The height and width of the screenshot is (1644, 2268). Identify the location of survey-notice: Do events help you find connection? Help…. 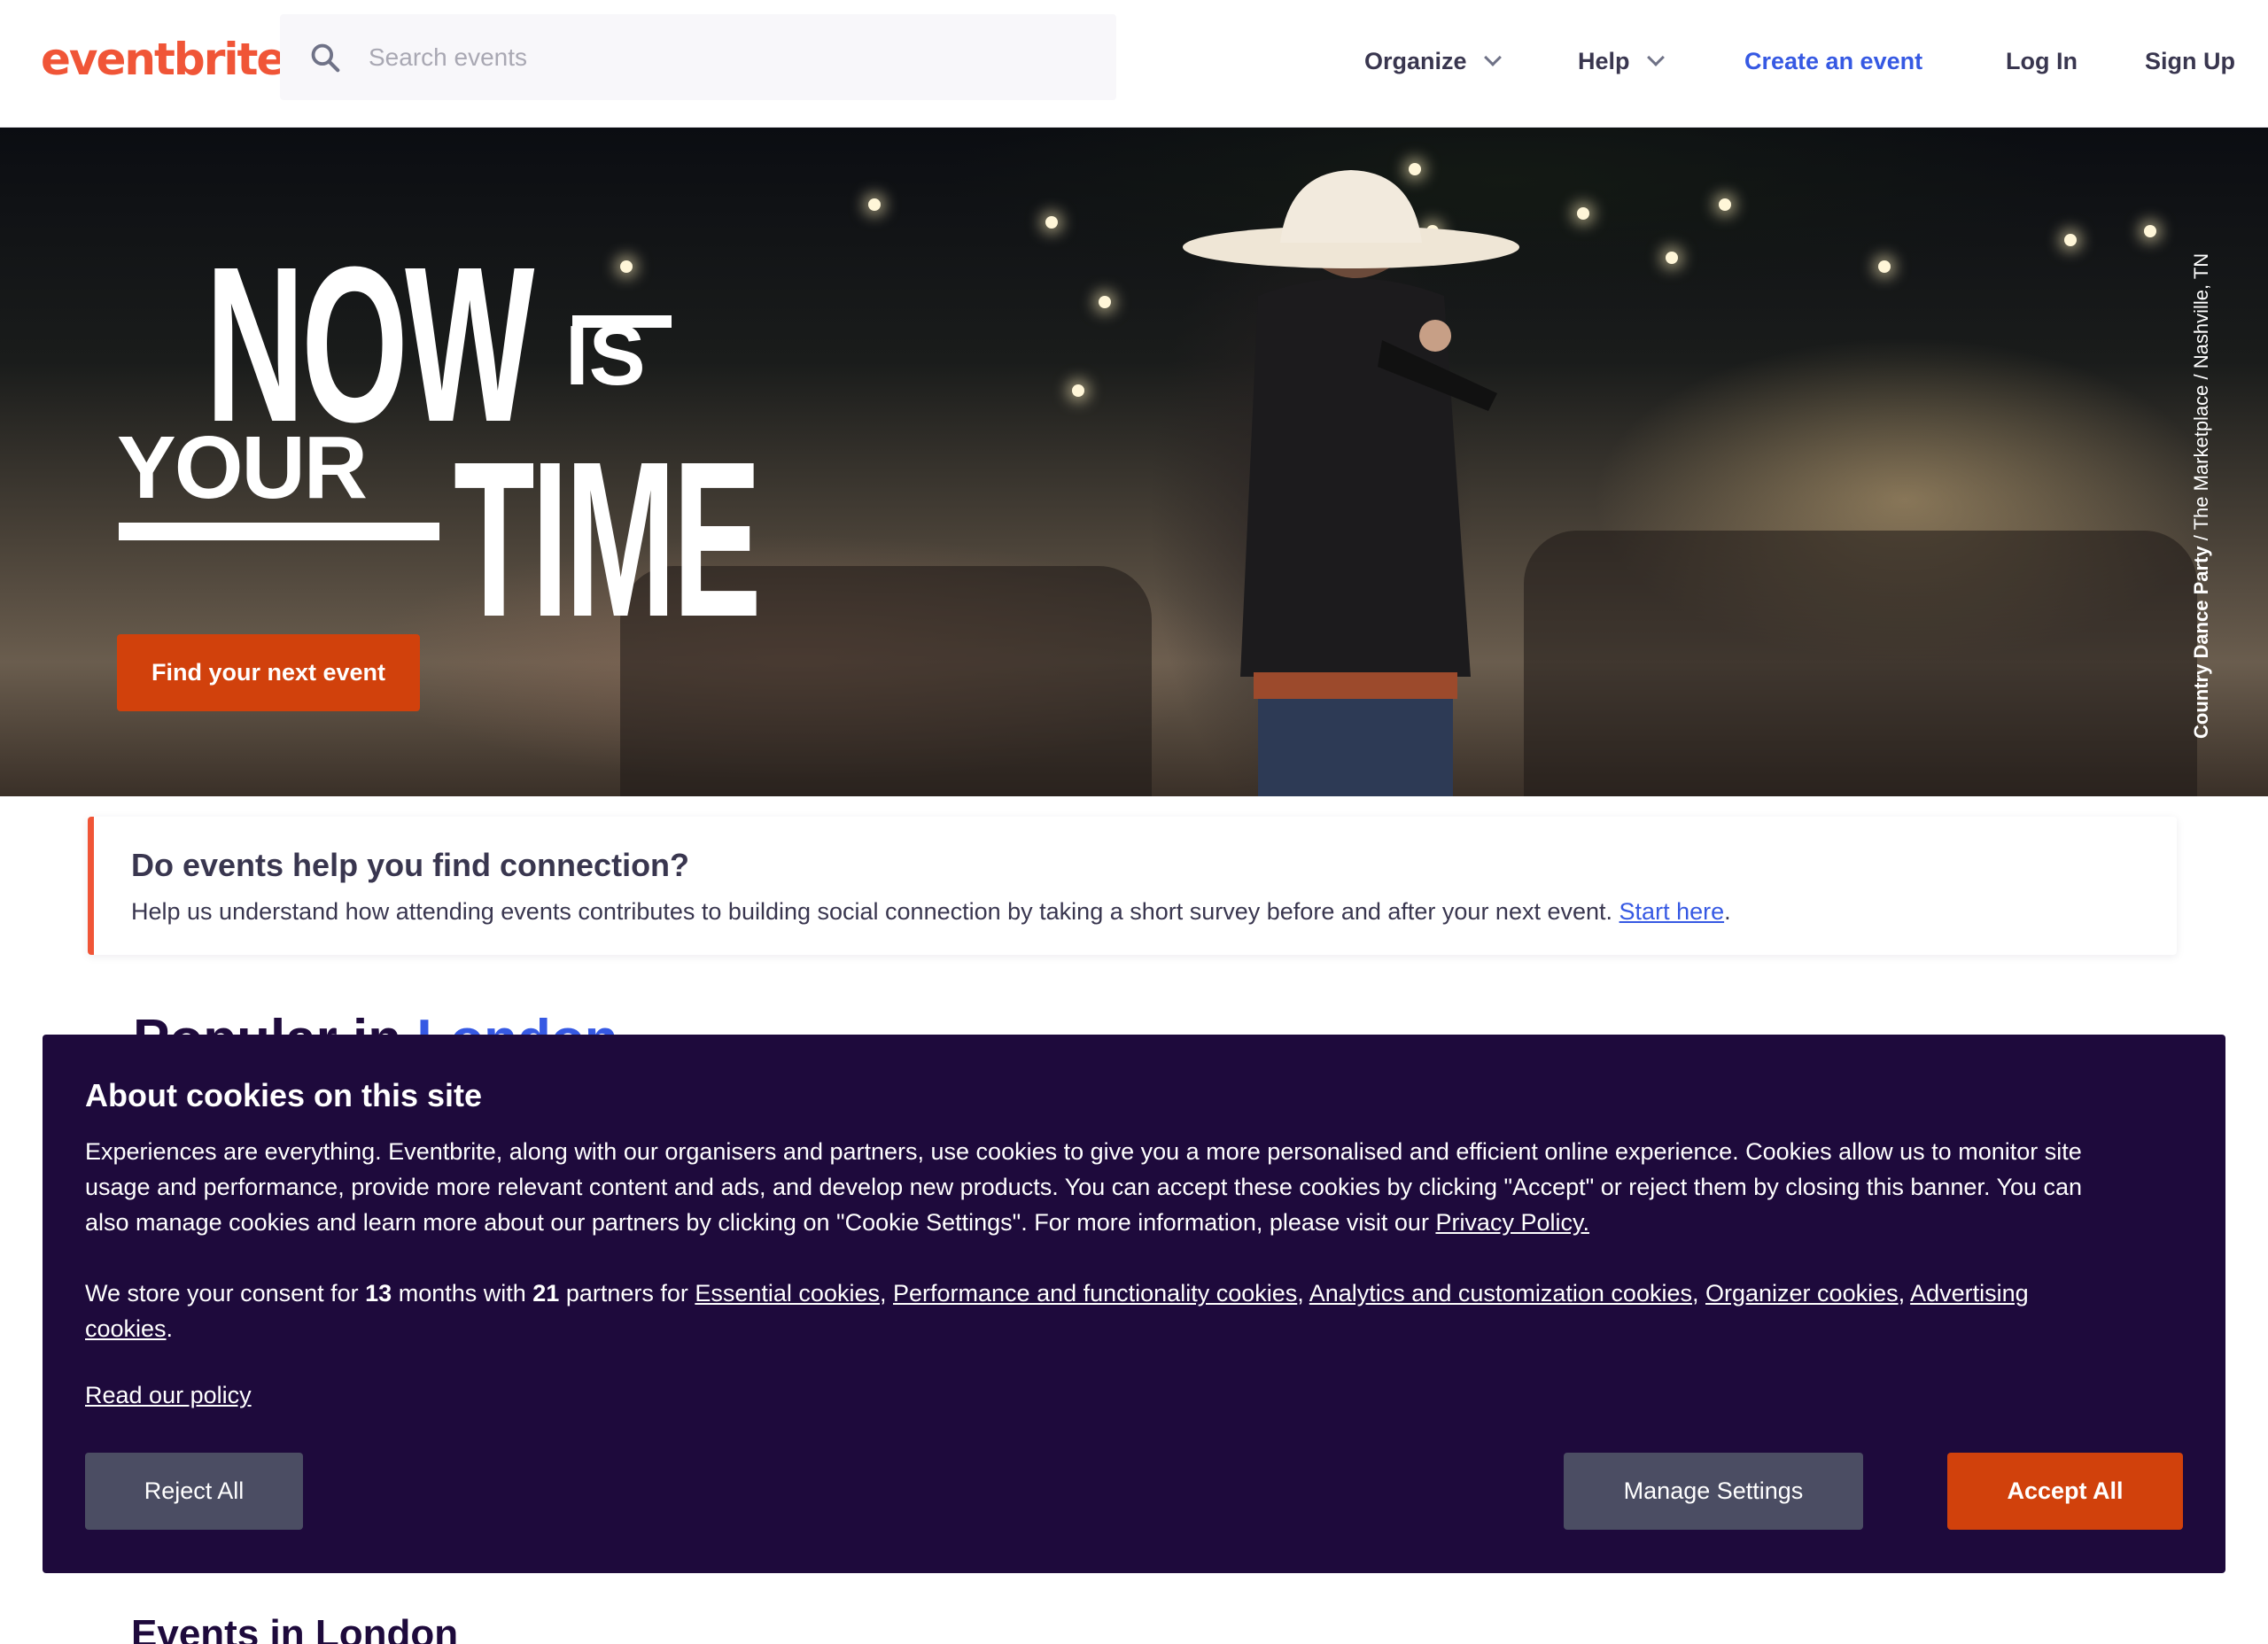
(1132, 886).